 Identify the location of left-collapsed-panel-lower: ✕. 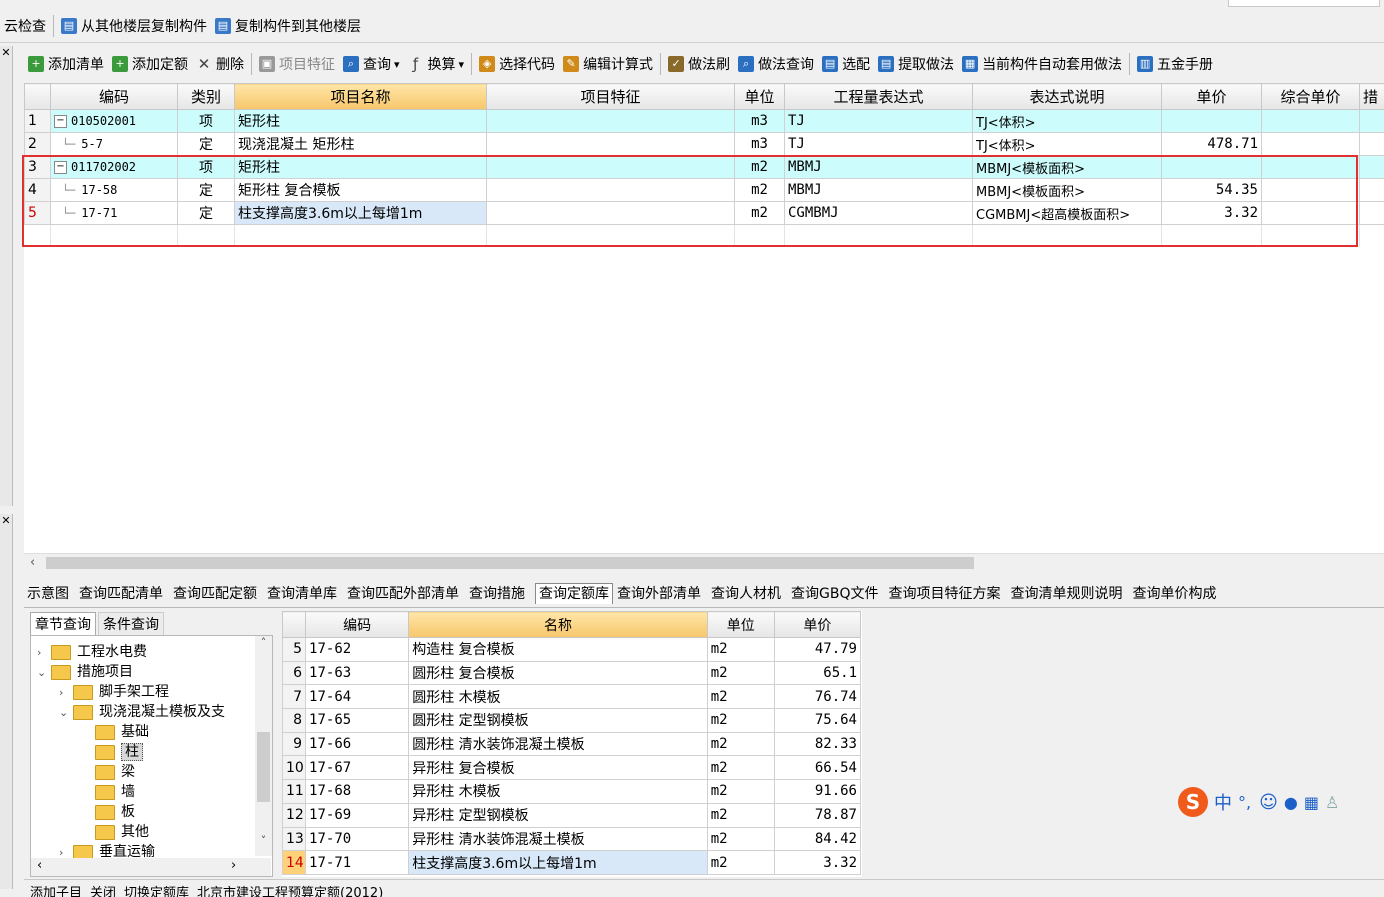
(6, 701).